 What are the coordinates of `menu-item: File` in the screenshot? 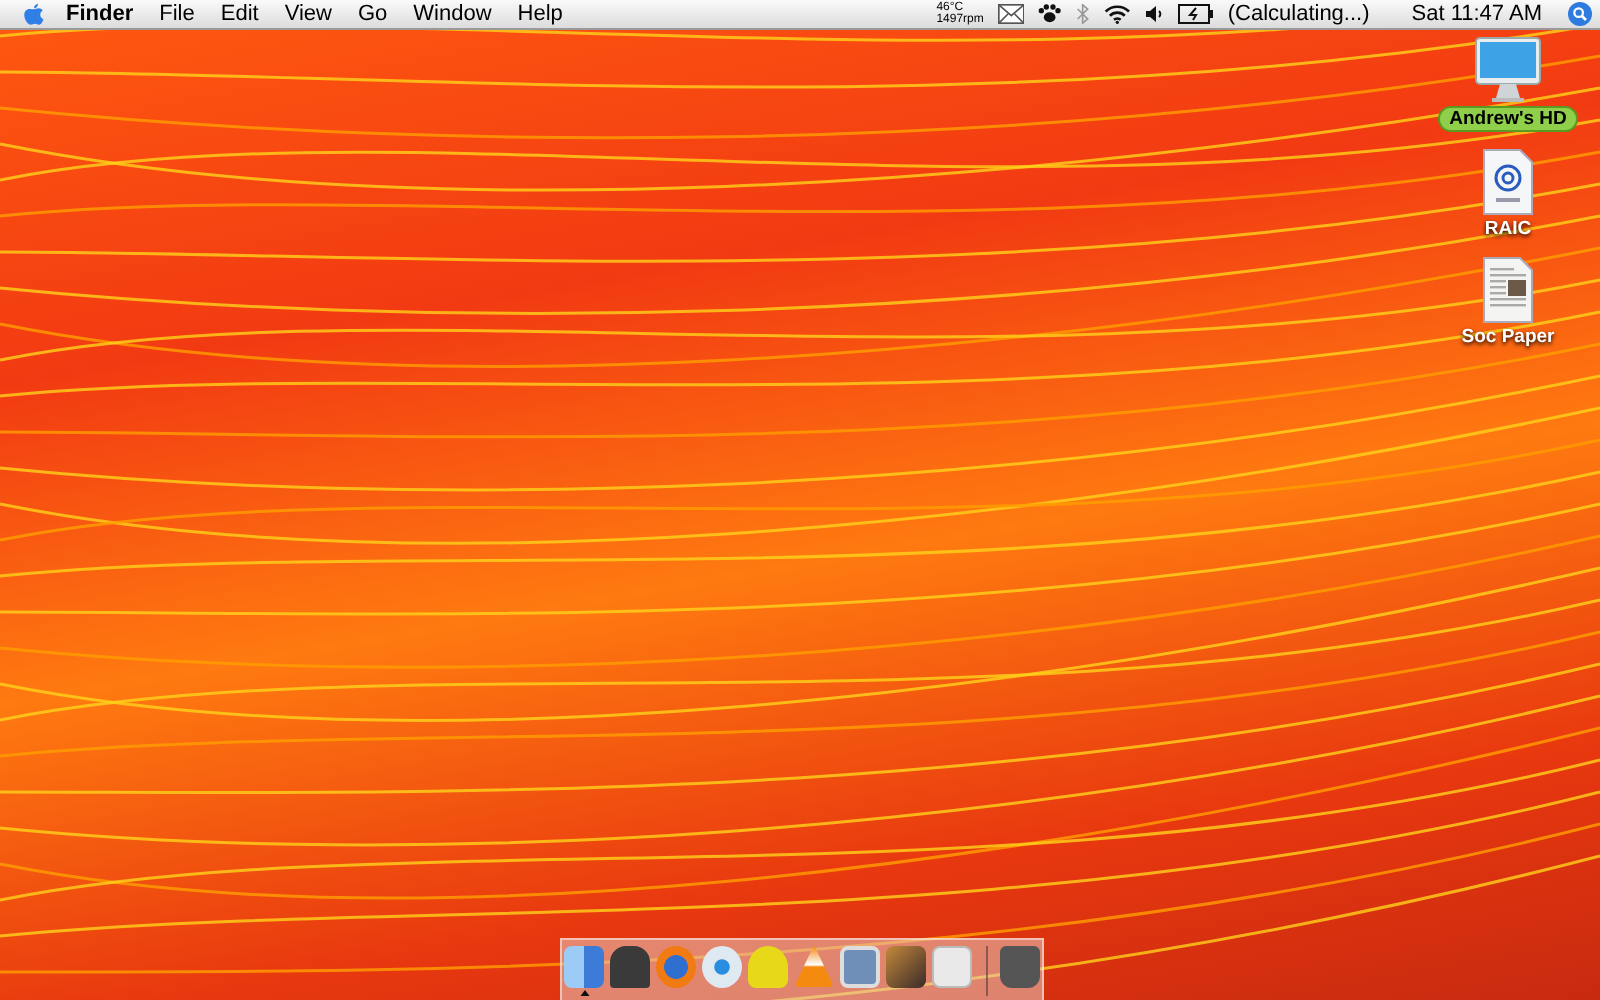 It's located at (177, 14).